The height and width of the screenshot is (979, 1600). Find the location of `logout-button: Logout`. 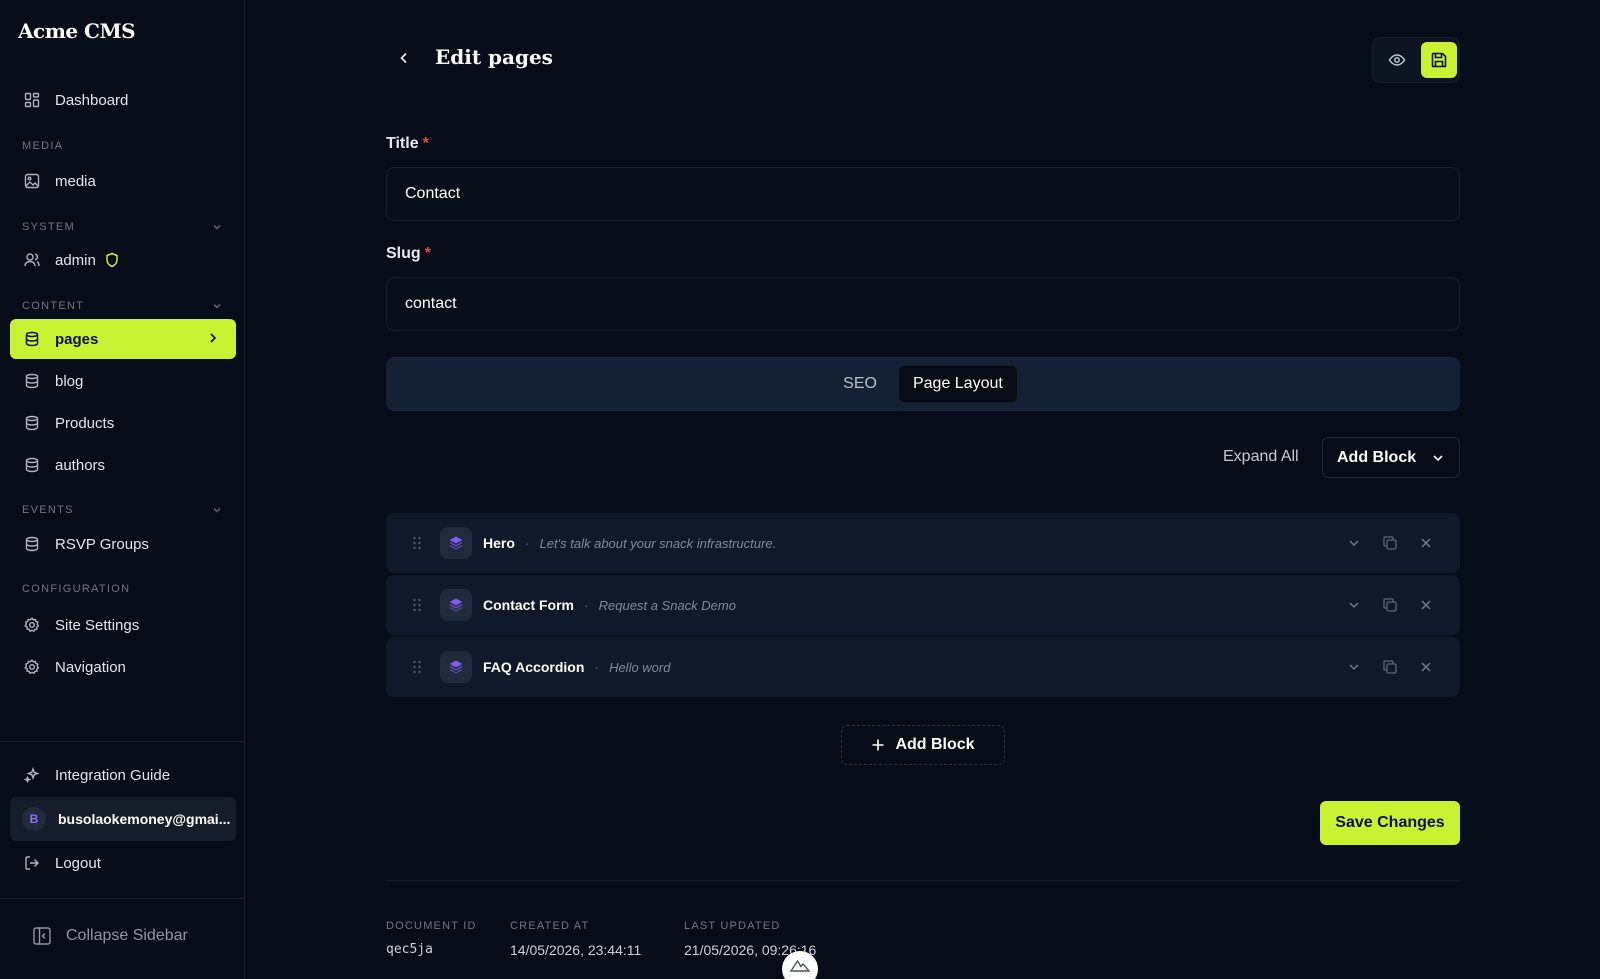

logout-button: Logout is located at coordinates (123, 863).